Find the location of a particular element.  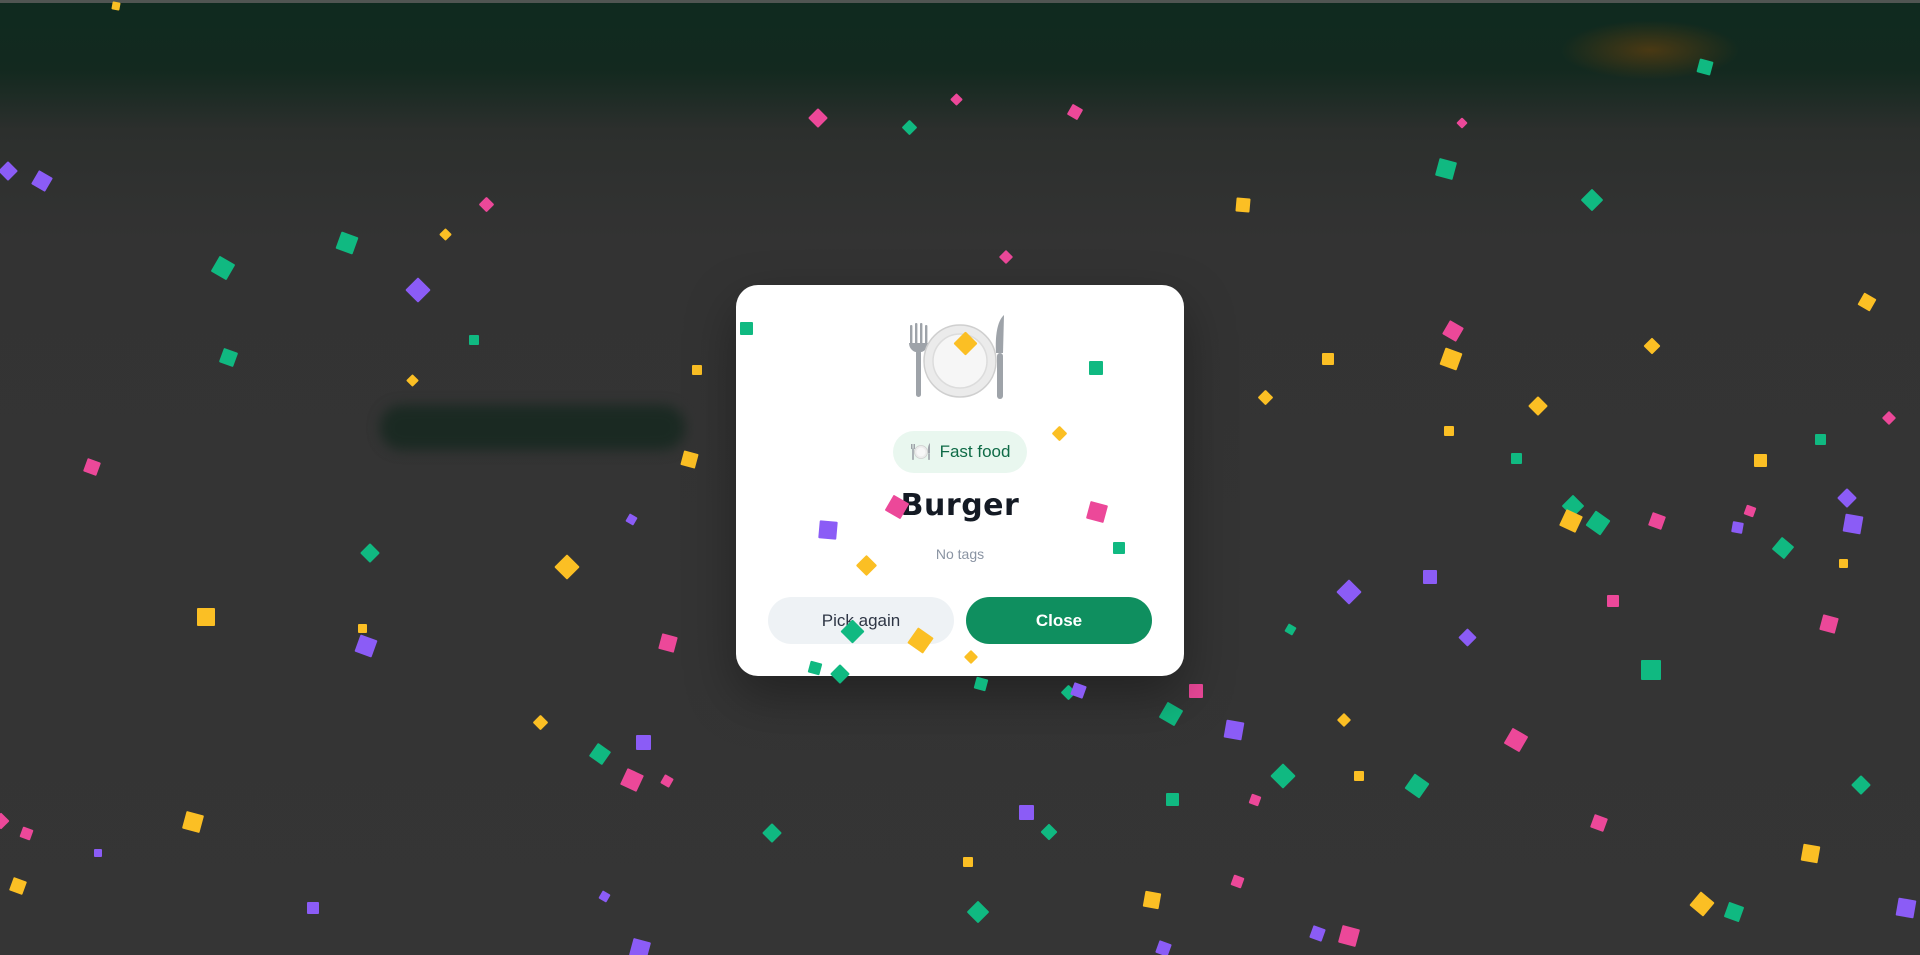

close-button: Close is located at coordinates (1059, 620).